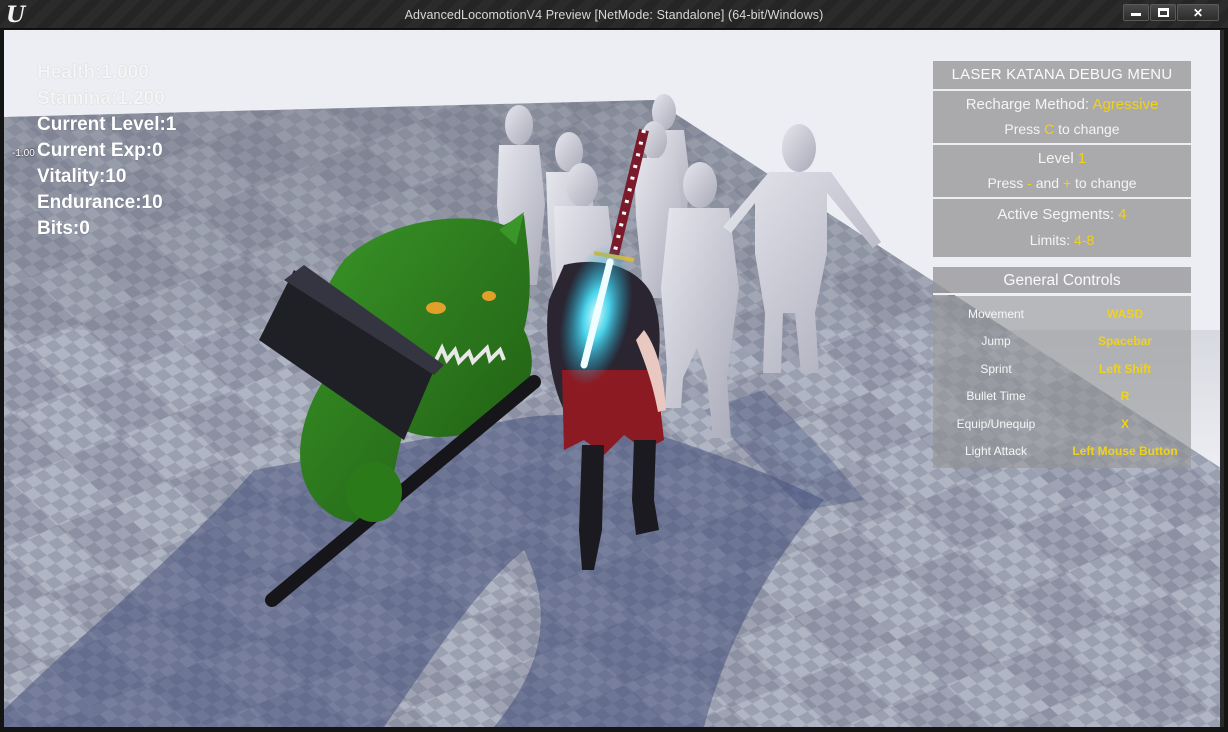 This screenshot has height=732, width=1228. What do you see at coordinates (100, 150) in the screenshot?
I see `stat-current-exp: Current Exp:0` at bounding box center [100, 150].